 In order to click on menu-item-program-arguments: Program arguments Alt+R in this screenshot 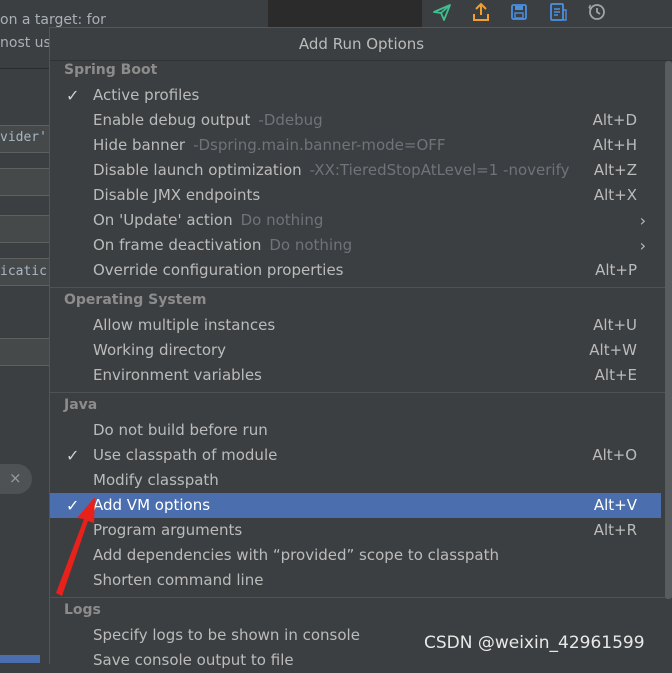, I will do `click(355, 530)`.